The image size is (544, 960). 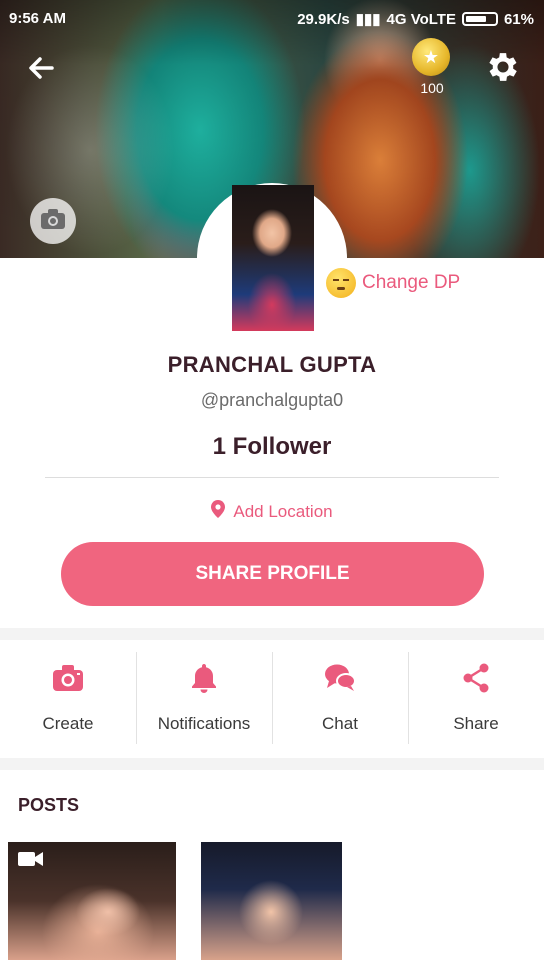 I want to click on share-label: Share, so click(x=476, y=723).